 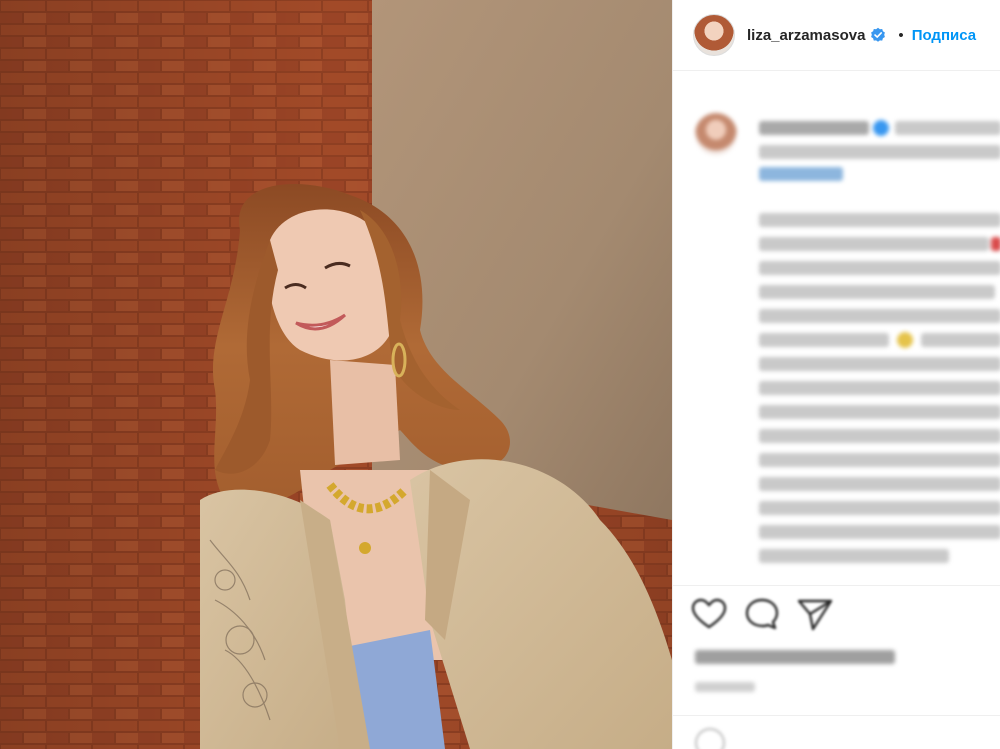 What do you see at coordinates (881, 128) in the screenshot?
I see `caption-verified-blur` at bounding box center [881, 128].